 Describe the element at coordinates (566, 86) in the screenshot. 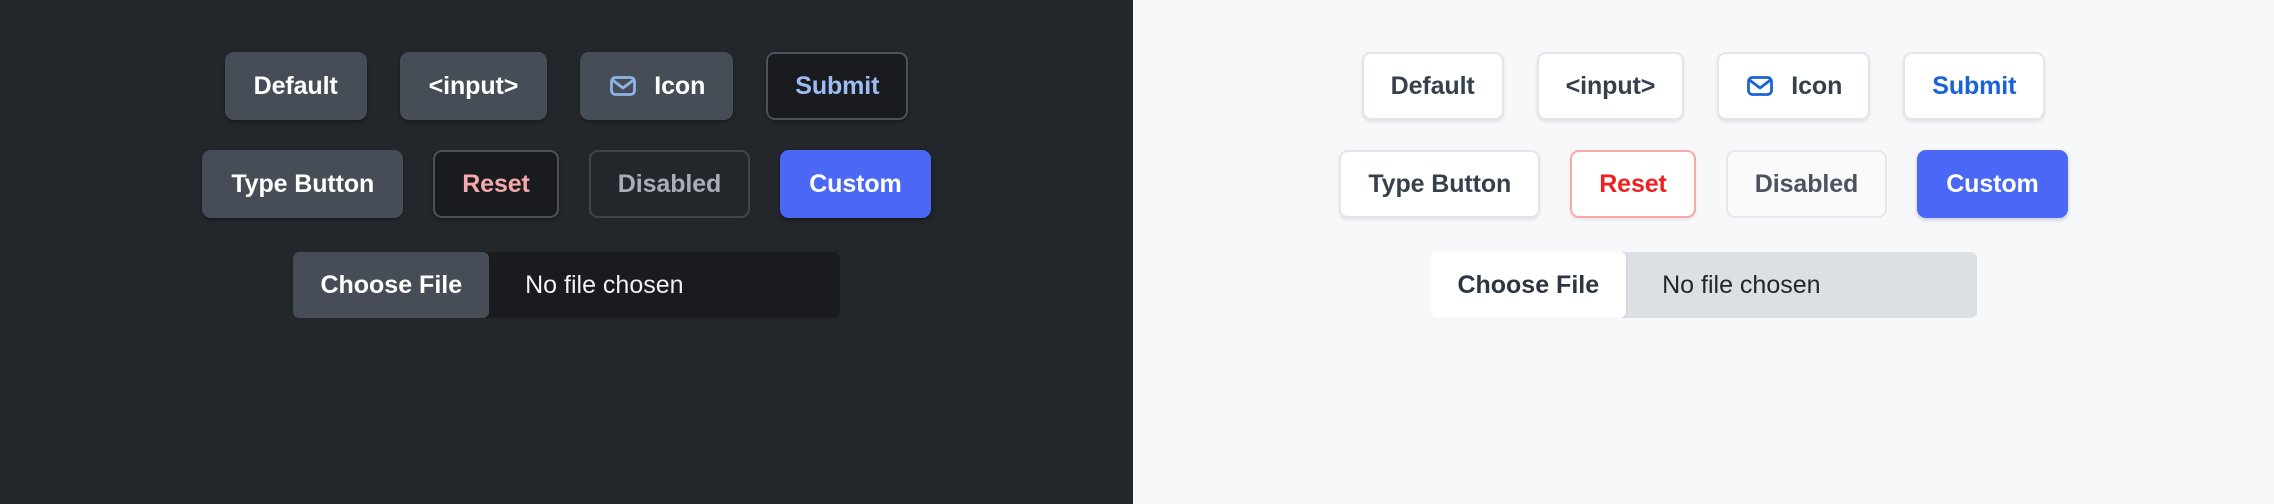

I see `dark-button-row-1: Default <input> Icon Submit` at that location.